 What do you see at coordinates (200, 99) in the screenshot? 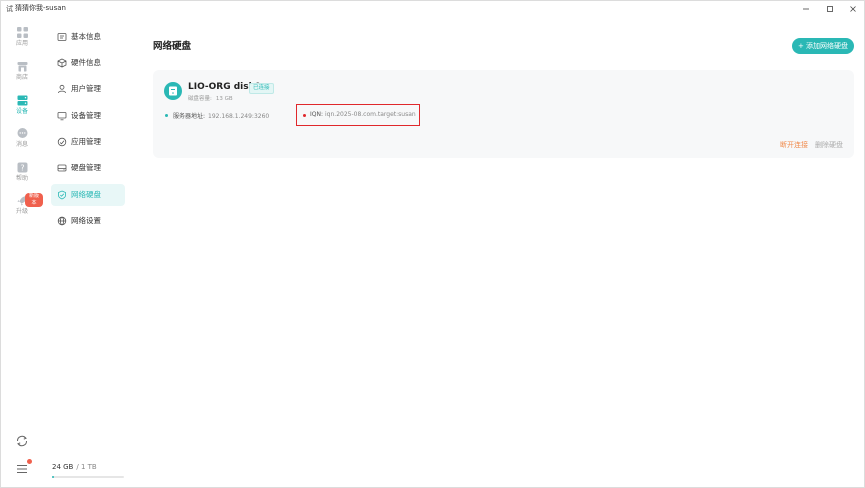
I see `capacity-label: 磁盘容量:` at bounding box center [200, 99].